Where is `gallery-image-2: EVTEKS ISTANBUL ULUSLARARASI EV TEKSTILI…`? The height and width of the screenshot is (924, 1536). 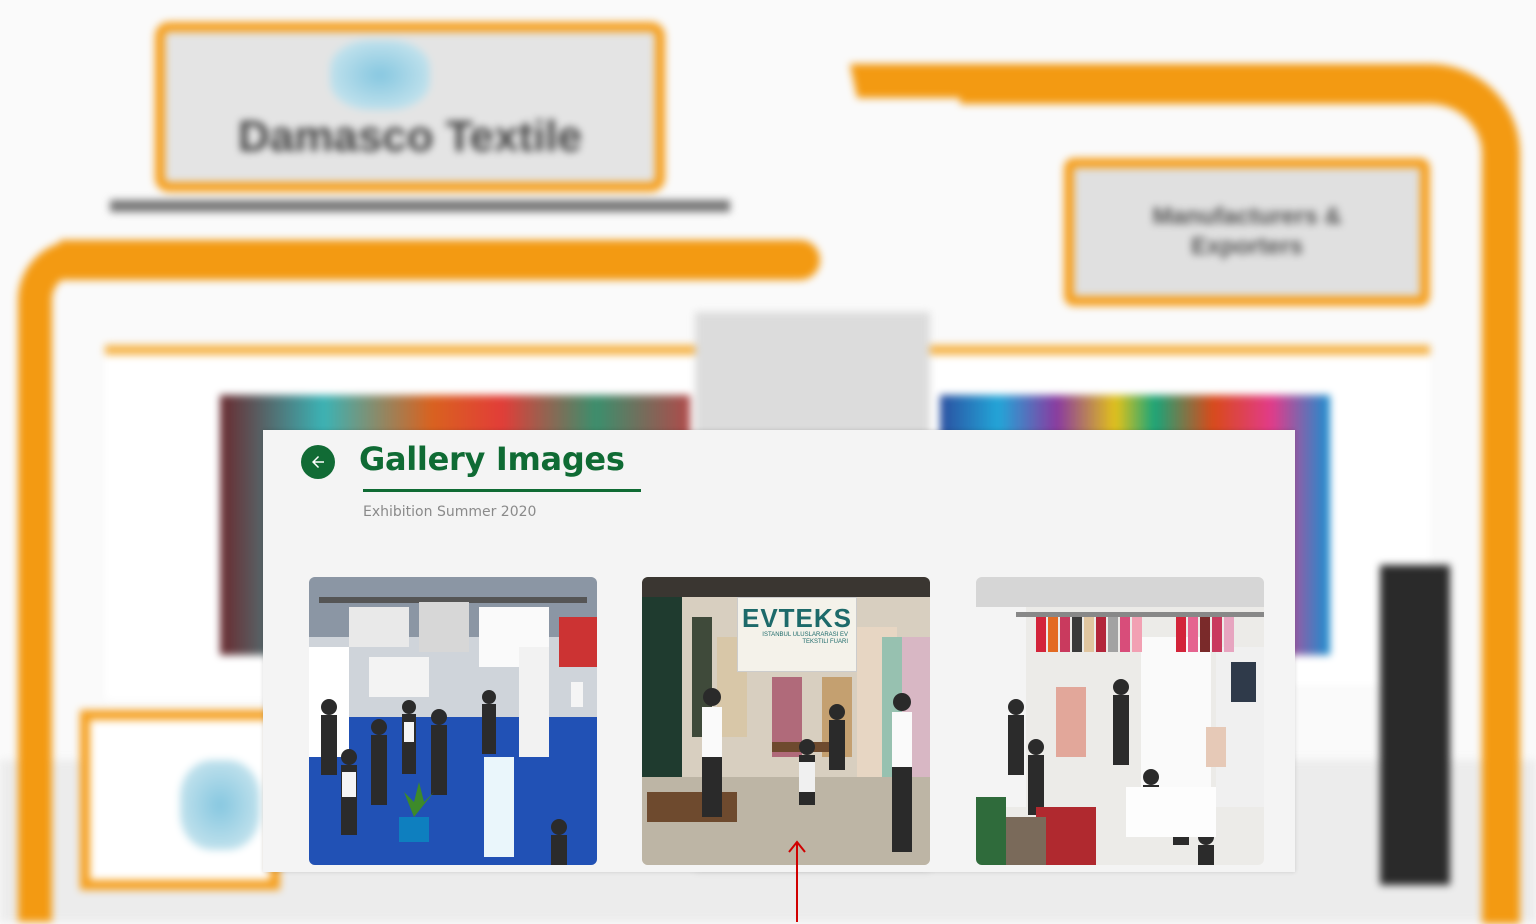 gallery-image-2: EVTEKS ISTANBUL ULUSLARARASI EV TEKSTILI… is located at coordinates (786, 721).